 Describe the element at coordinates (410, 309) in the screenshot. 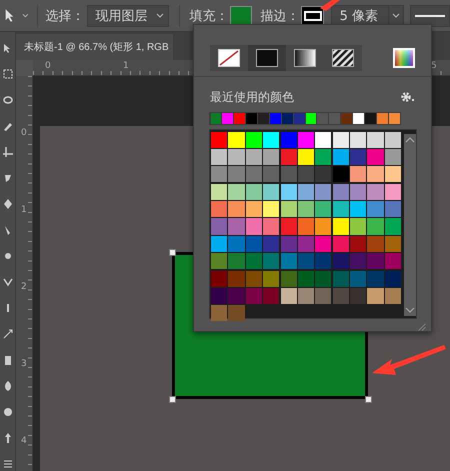

I see `scroll-down-icon` at that location.